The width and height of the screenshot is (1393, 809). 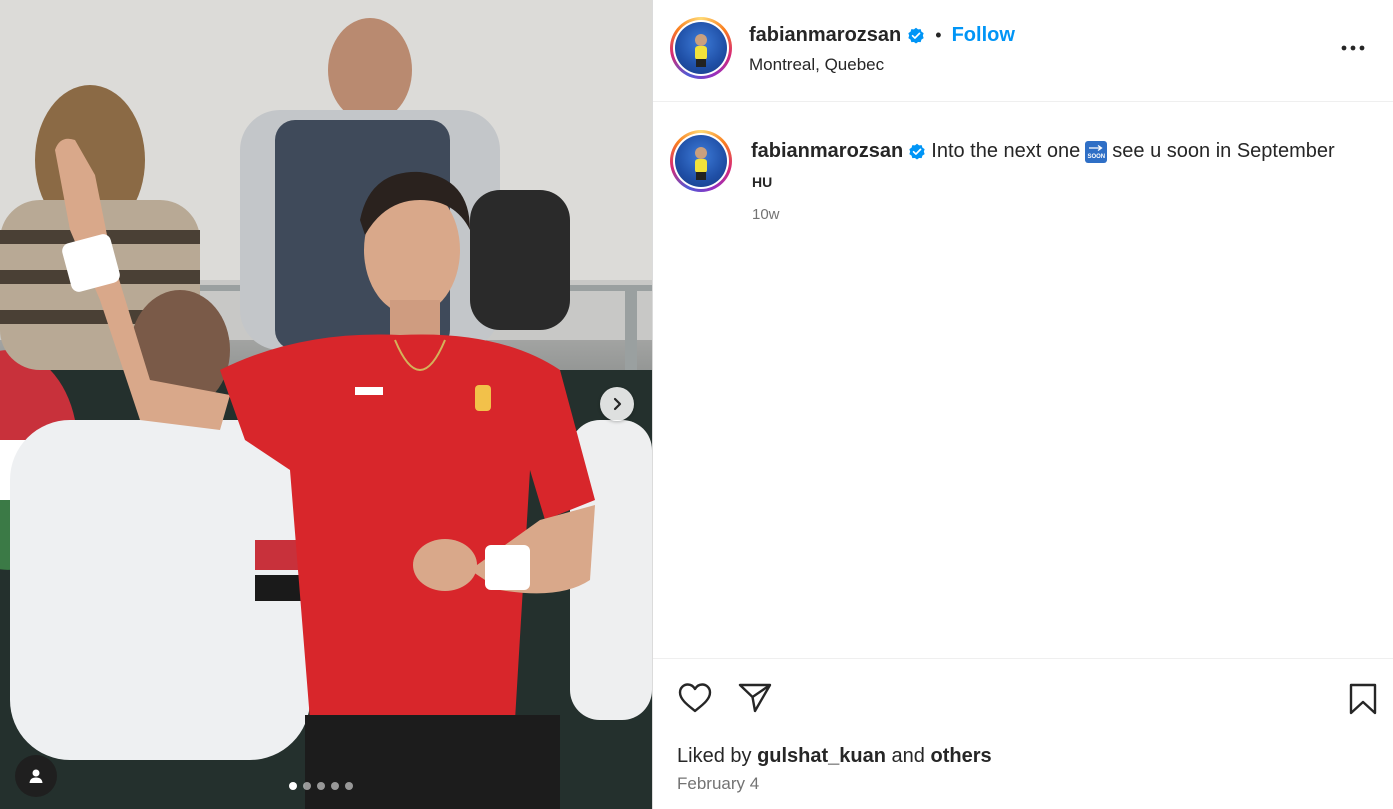 I want to click on arrow-icon, so click(x=1096, y=147).